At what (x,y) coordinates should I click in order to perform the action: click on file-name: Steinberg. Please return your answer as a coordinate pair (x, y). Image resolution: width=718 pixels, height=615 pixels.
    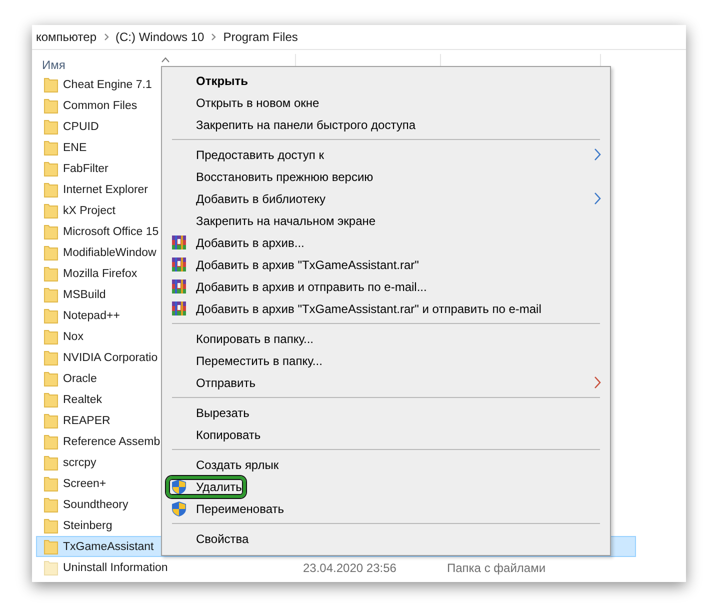
    Looking at the image, I should click on (87, 526).